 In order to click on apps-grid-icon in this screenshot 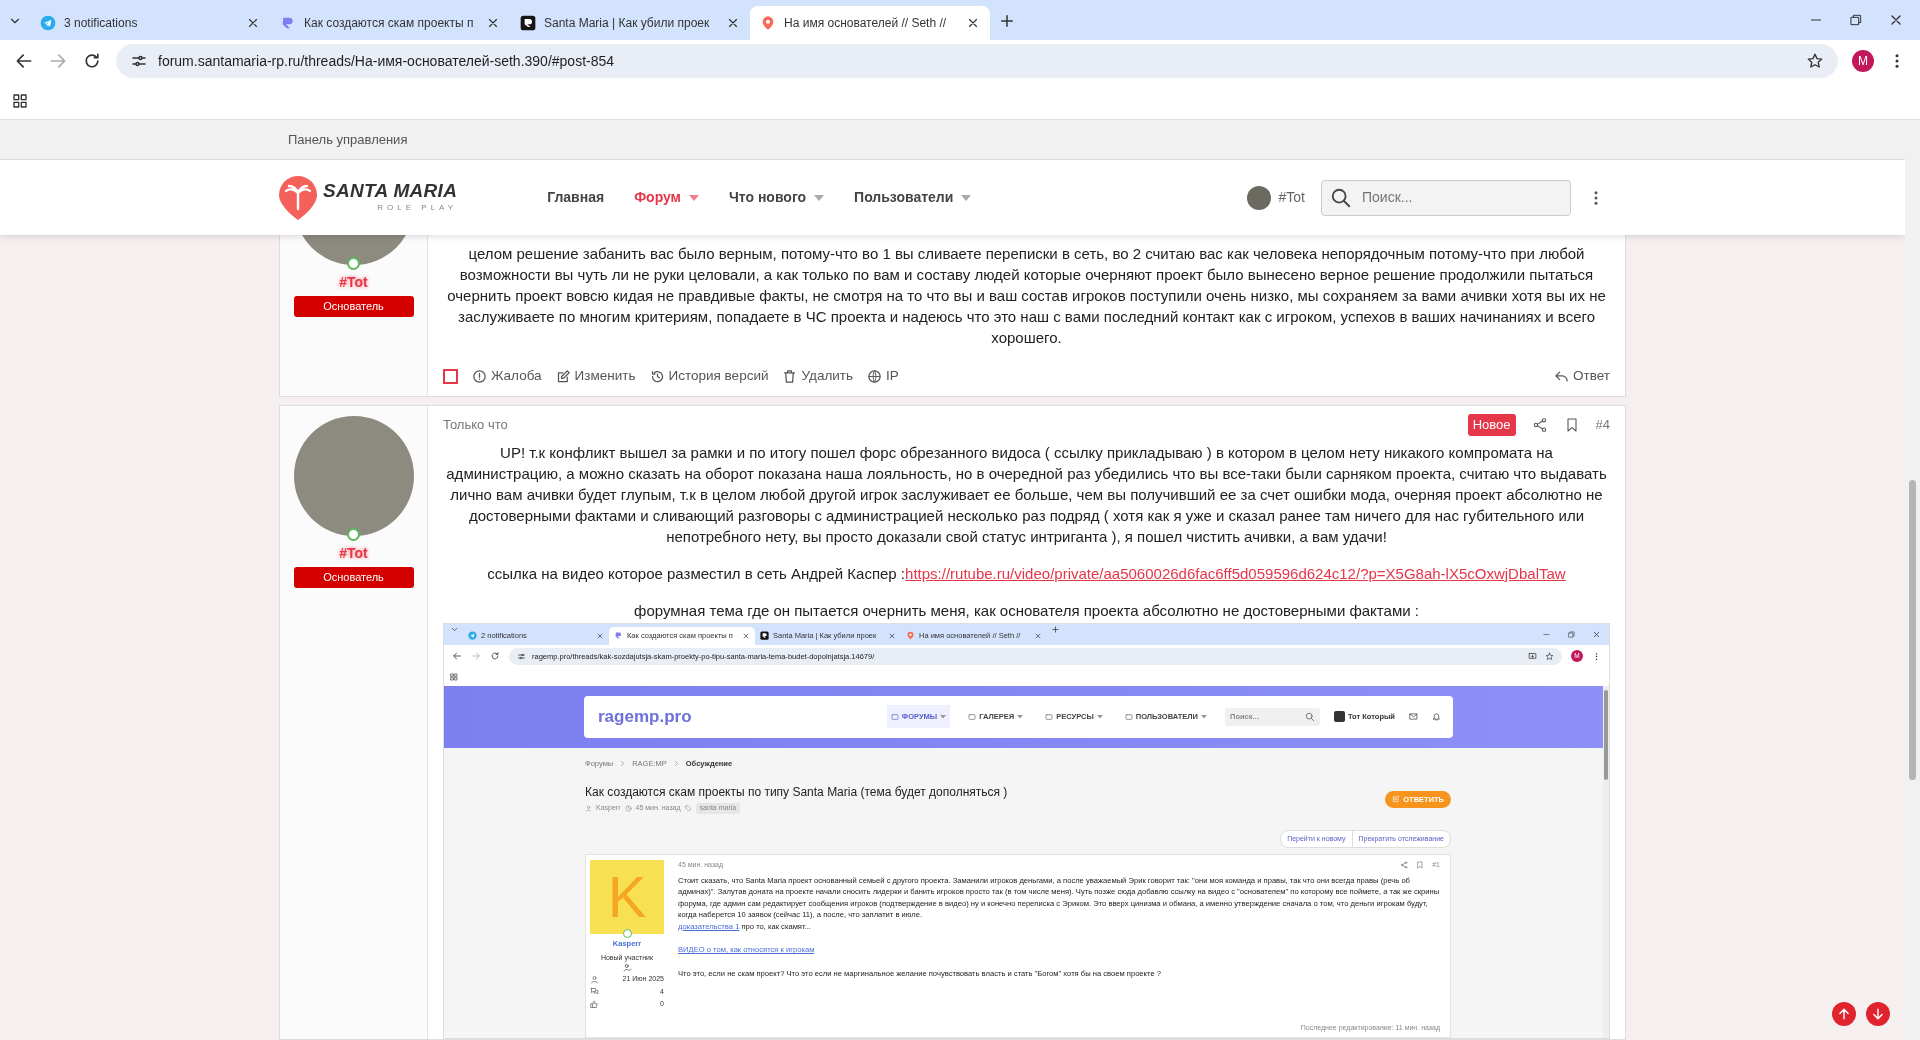, I will do `click(20, 100)`.